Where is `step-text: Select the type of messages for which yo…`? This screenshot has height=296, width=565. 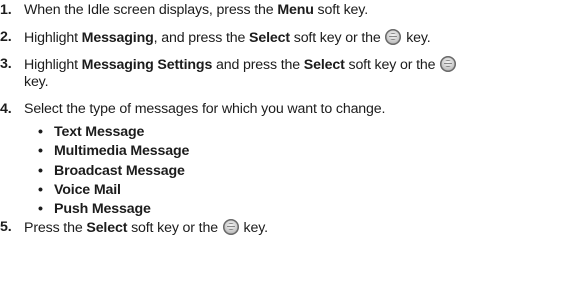
step-text: Select the type of messages for which yo… is located at coordinates (205, 109).